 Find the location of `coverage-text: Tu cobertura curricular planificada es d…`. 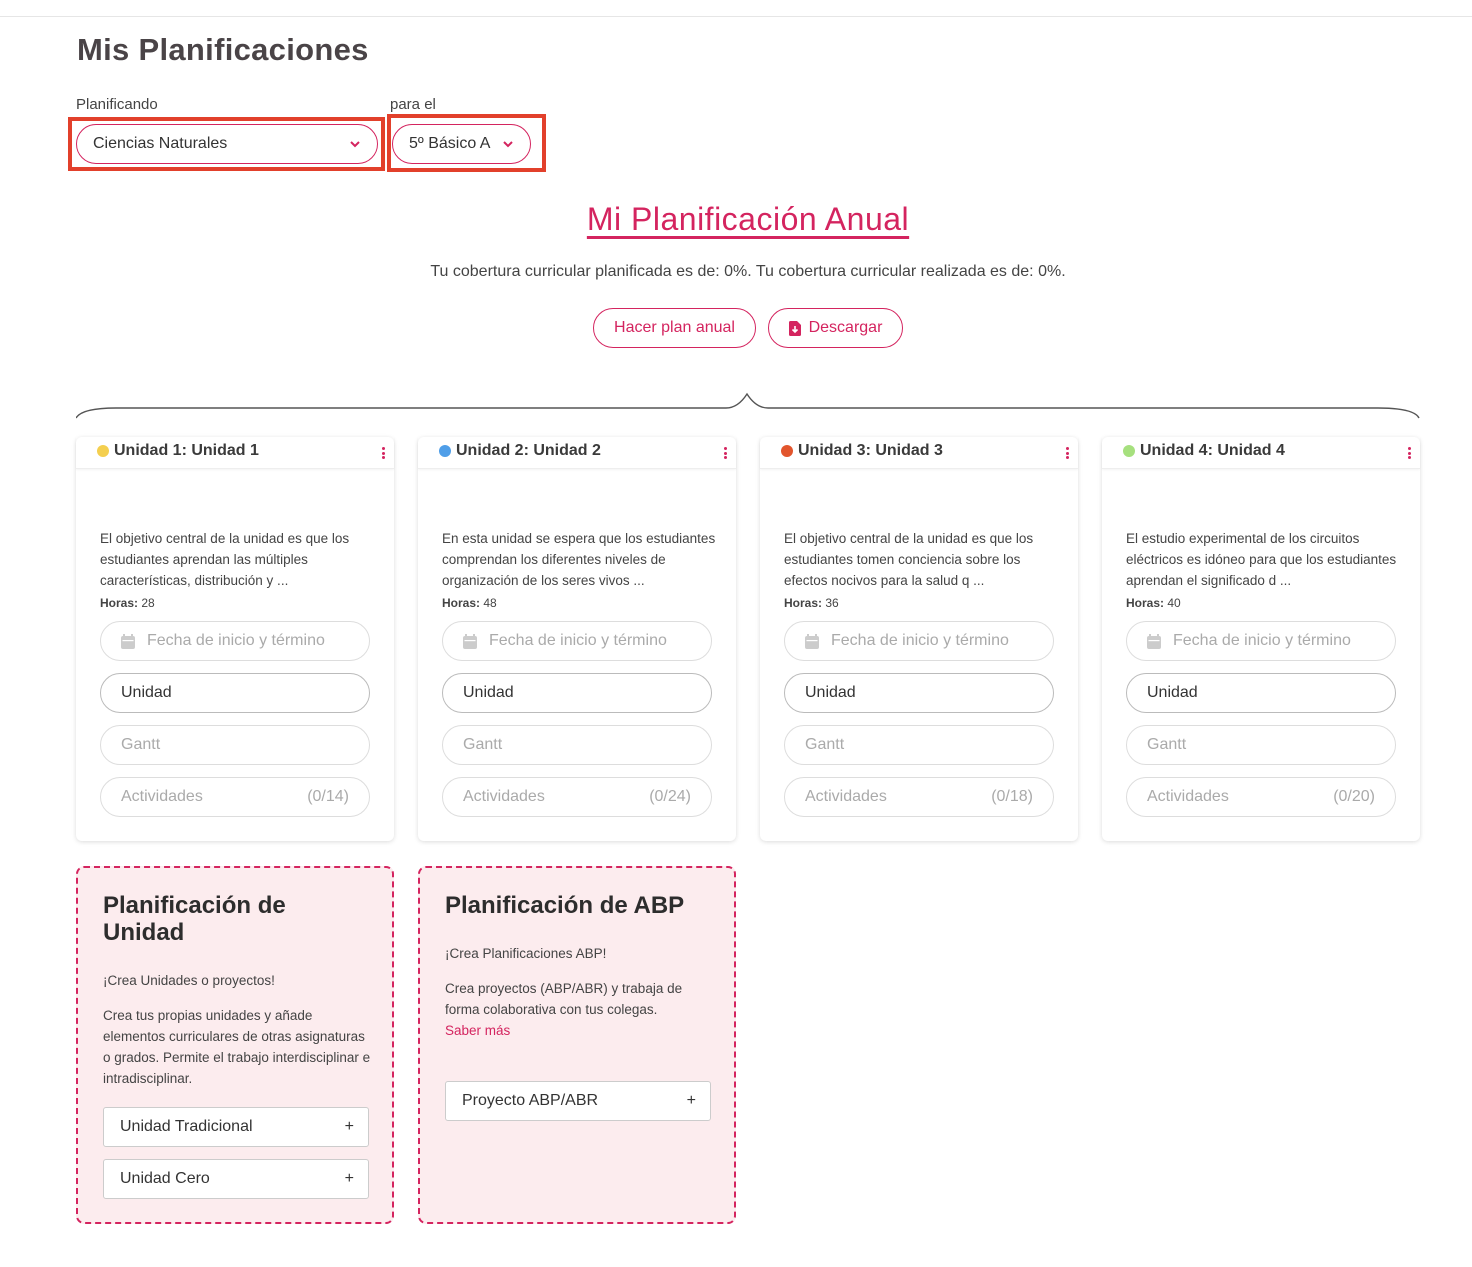

coverage-text: Tu cobertura curricular planificada es d… is located at coordinates (748, 271).